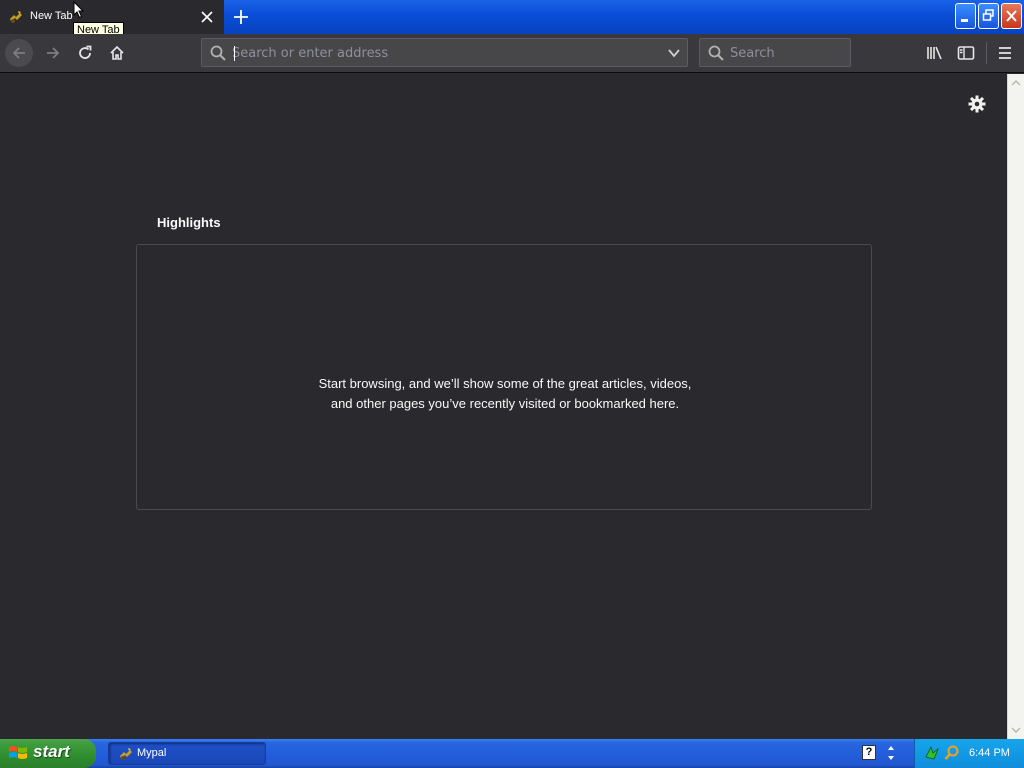 The image size is (1024, 768). I want to click on address-input, so click(442, 53).